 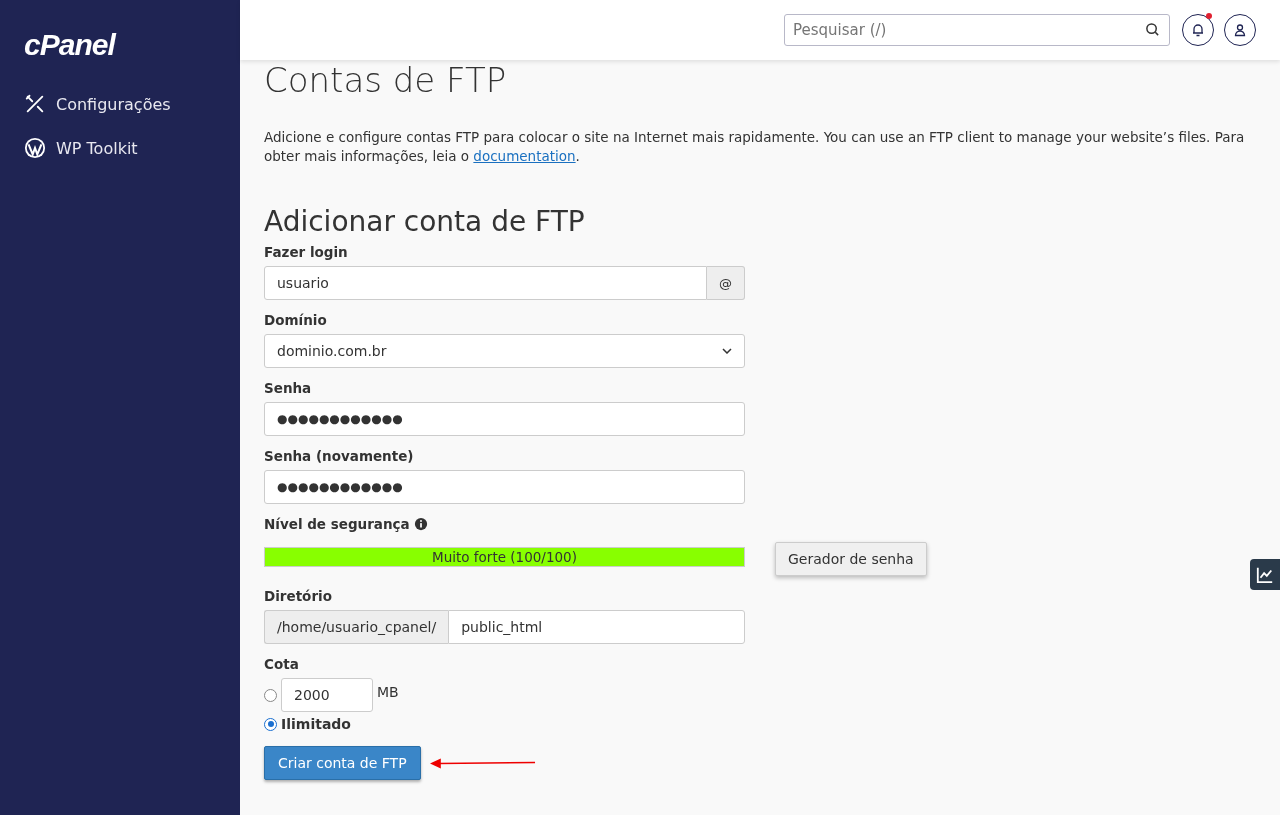 What do you see at coordinates (327, 695) in the screenshot?
I see `quota-field: 2000` at bounding box center [327, 695].